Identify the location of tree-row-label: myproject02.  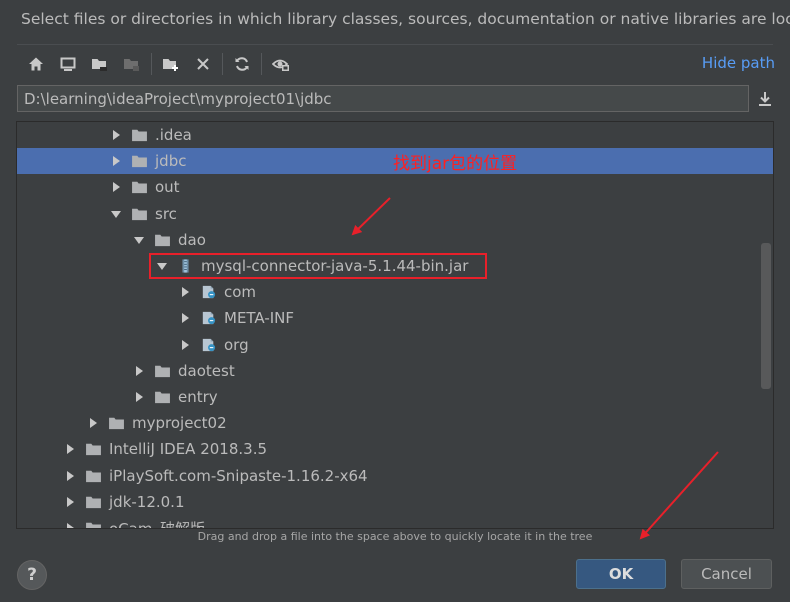
(179, 423).